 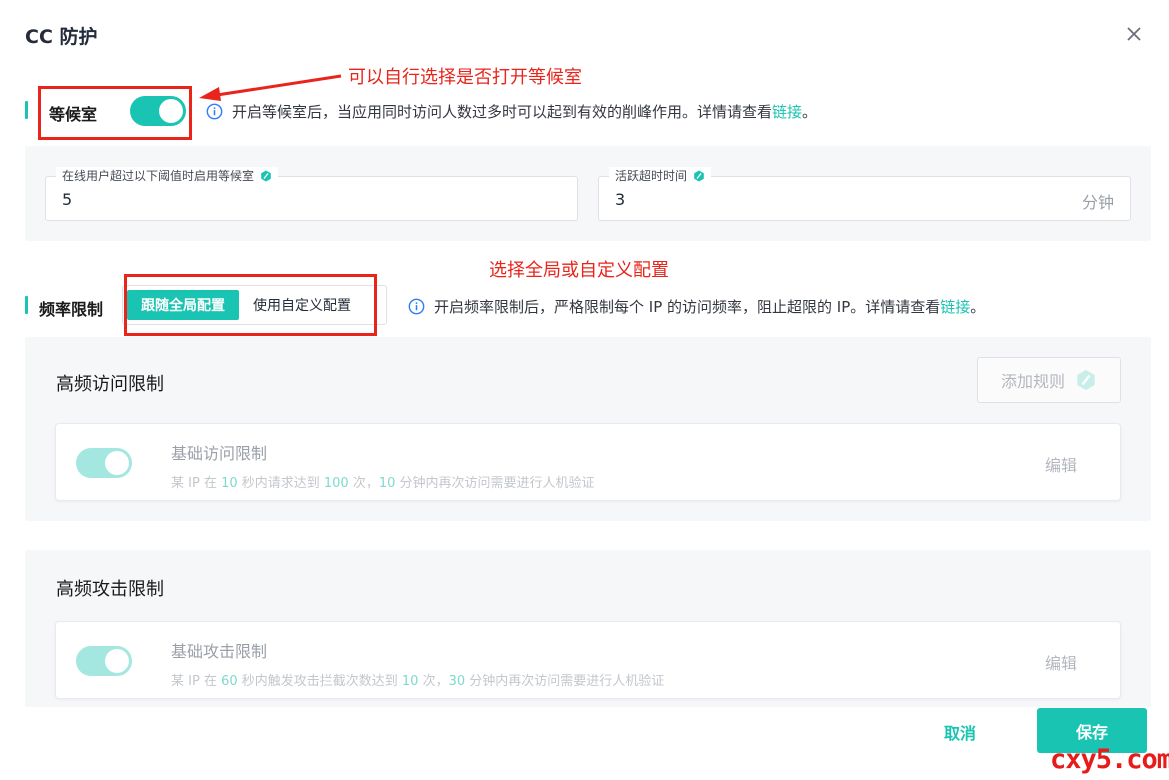 What do you see at coordinates (110, 589) in the screenshot?
I see `high-freq-attack-title: 高频攻击限制` at bounding box center [110, 589].